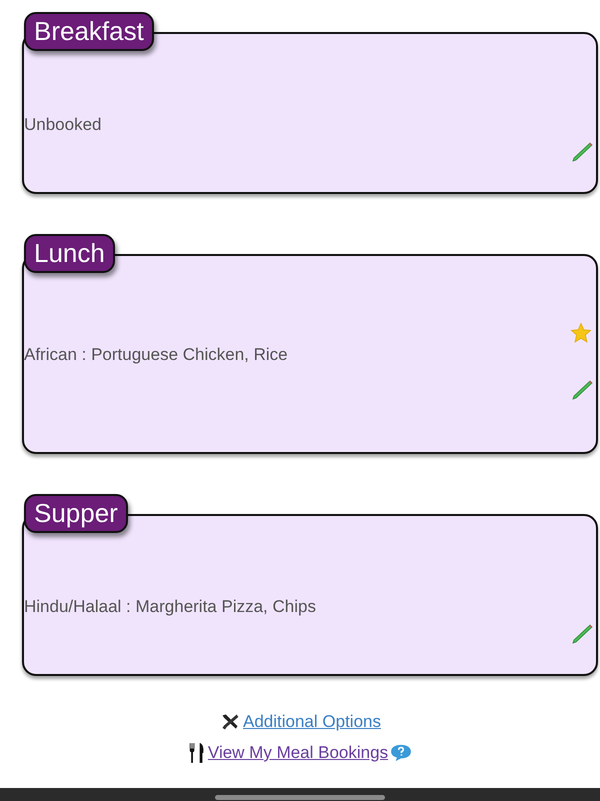 The height and width of the screenshot is (801, 600). Describe the element at coordinates (69, 253) in the screenshot. I see `meal-title: Lunch` at that location.